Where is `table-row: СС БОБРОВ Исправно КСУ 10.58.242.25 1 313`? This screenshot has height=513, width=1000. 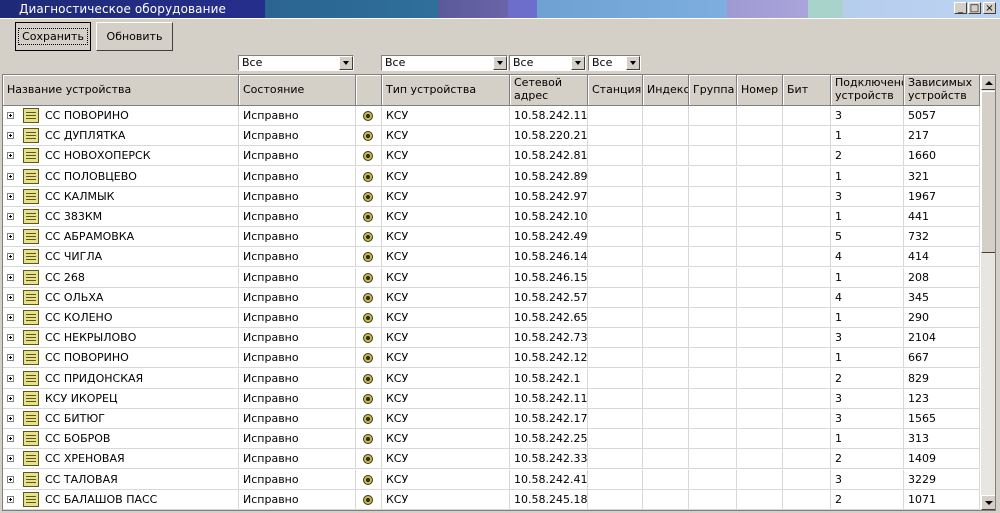 table-row: СС БОБРОВ Исправно КСУ 10.58.242.25 1 313 is located at coordinates (491, 439).